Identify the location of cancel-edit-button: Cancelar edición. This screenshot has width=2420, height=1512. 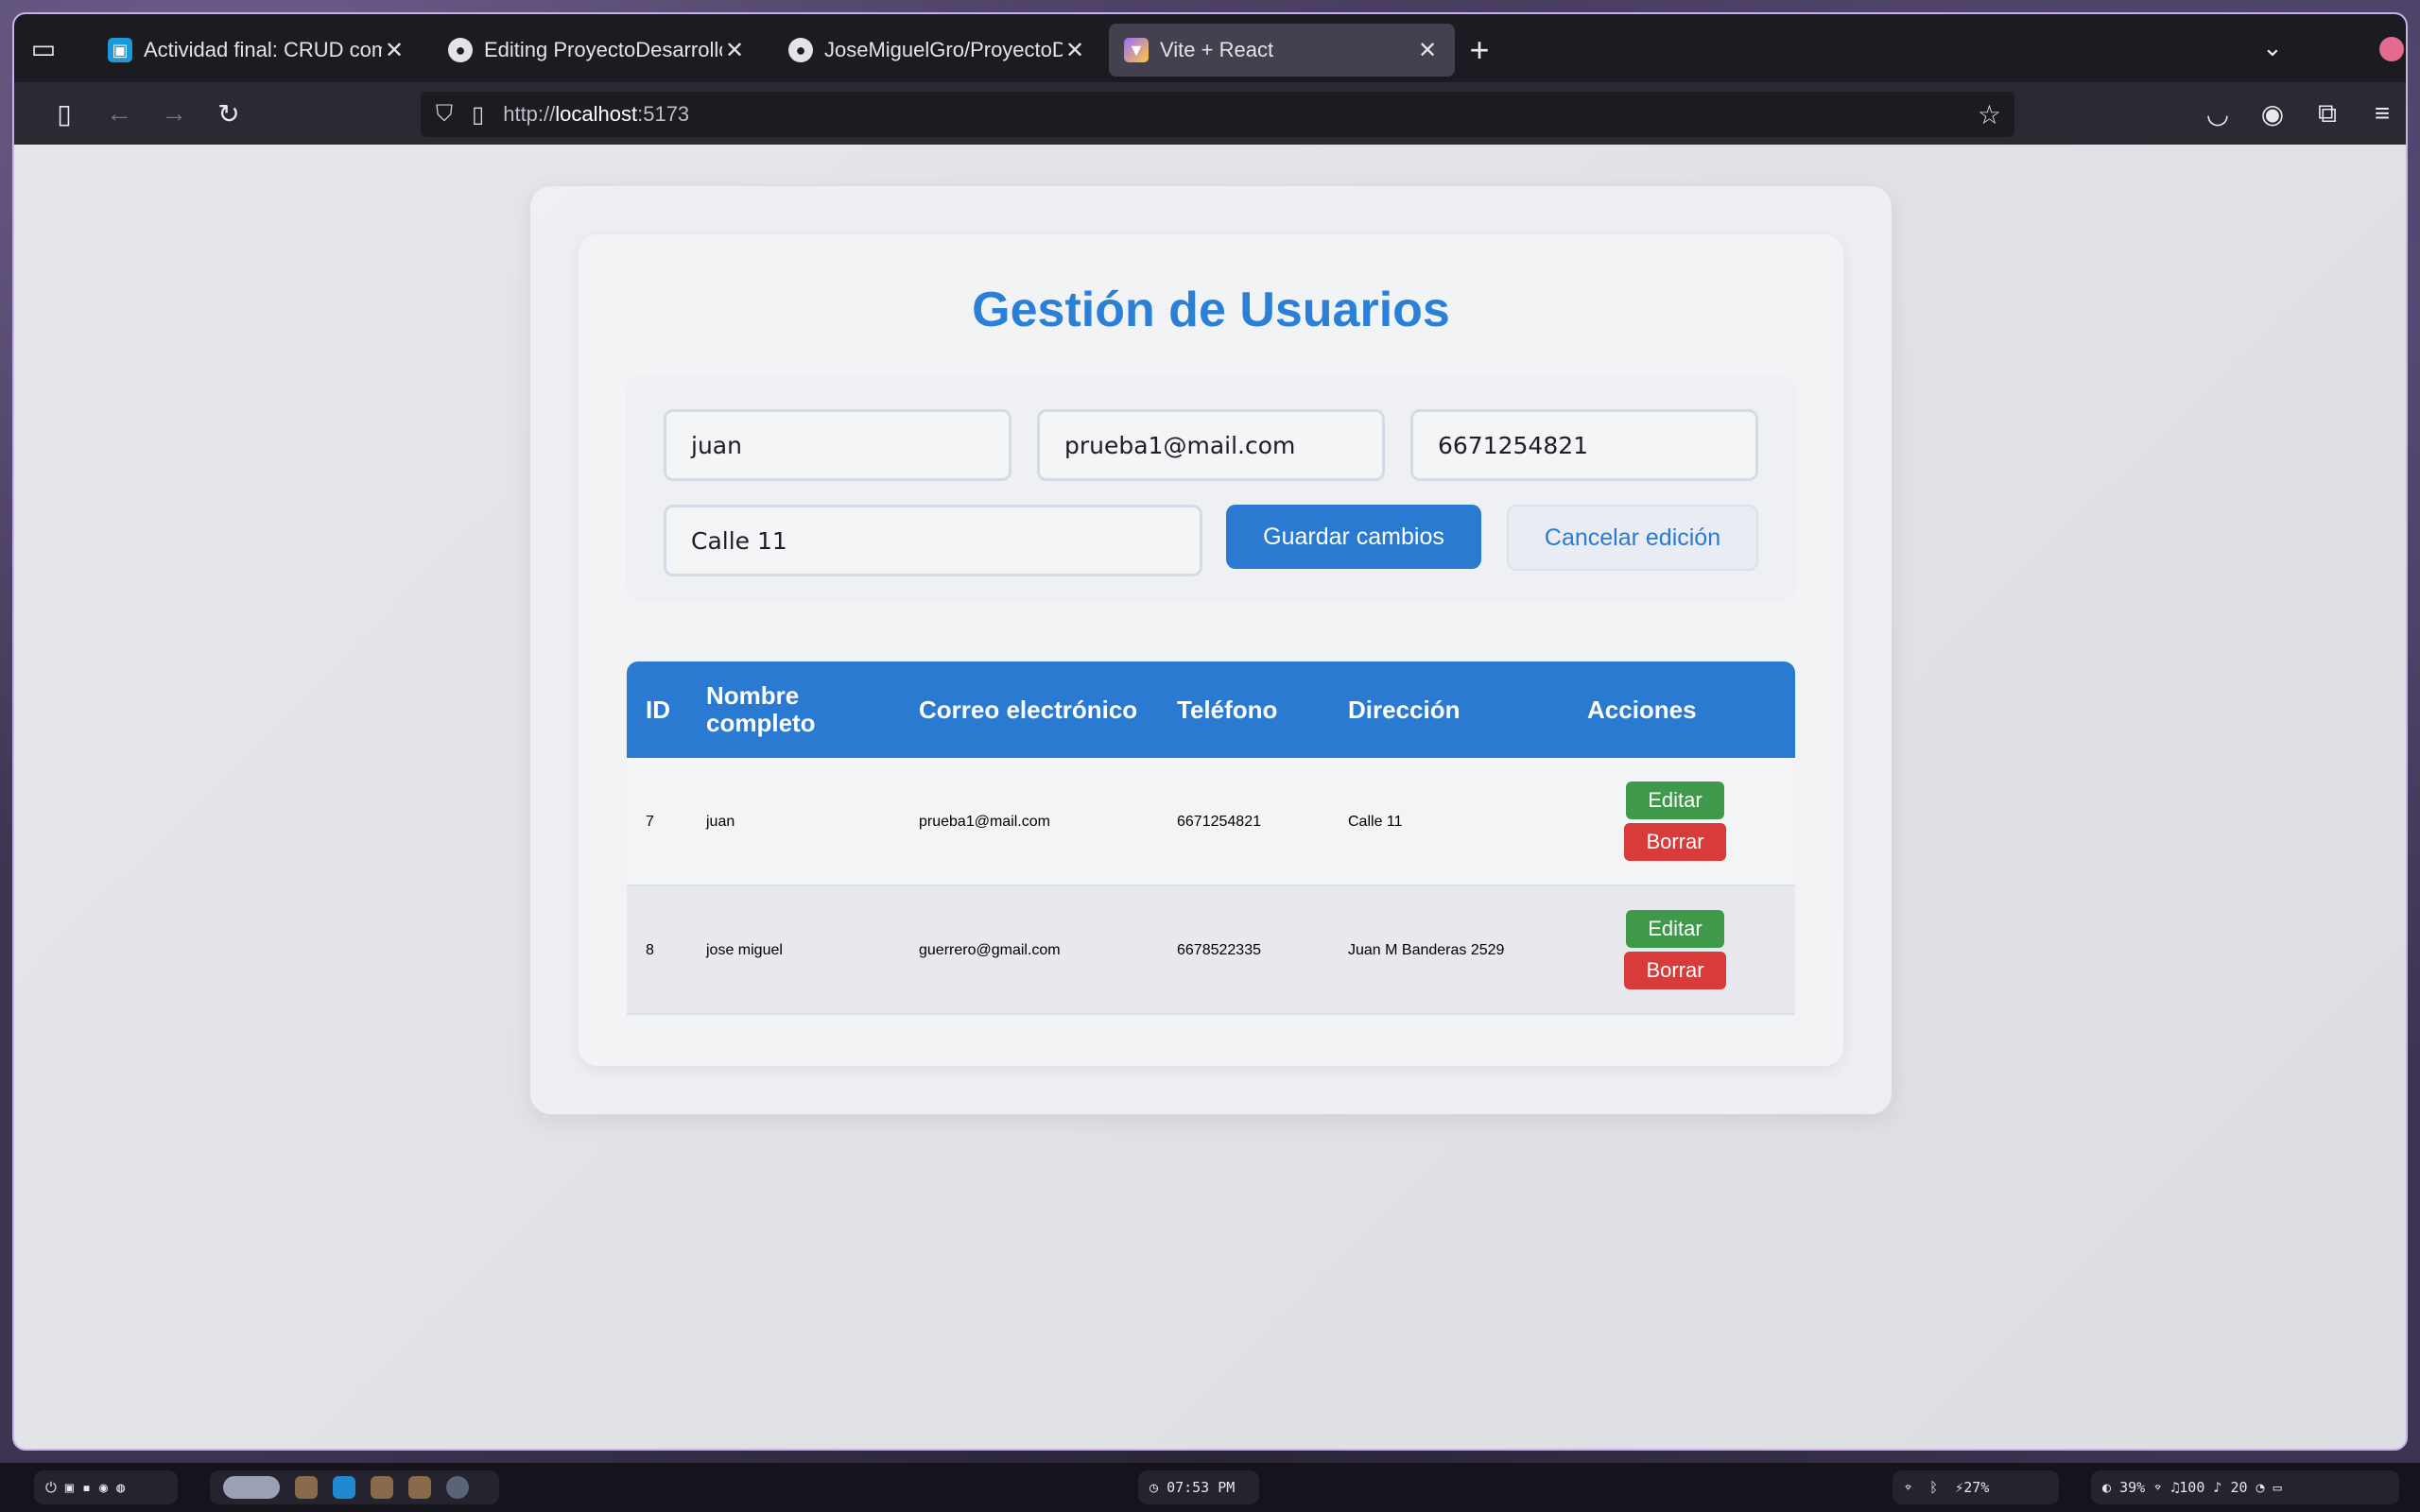
(1632, 538).